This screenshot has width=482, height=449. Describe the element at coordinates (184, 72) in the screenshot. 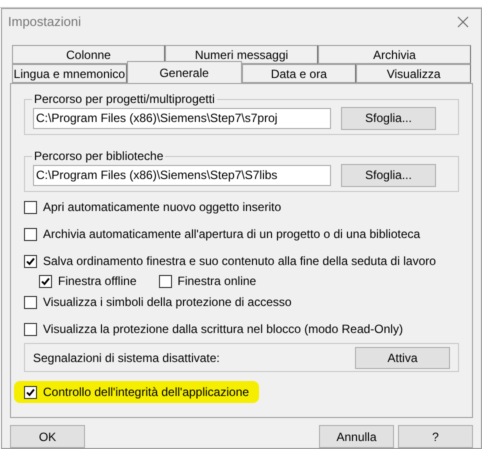

I see `tab: Generale` at that location.